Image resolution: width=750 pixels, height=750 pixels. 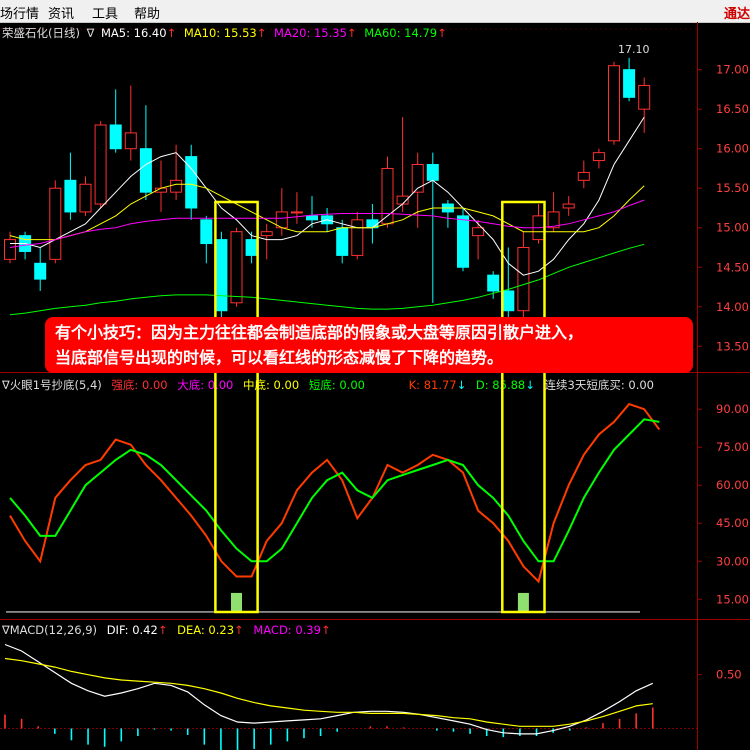 What do you see at coordinates (51, 385) in the screenshot?
I see `kdj-title: ∇火眼1号抄底(5,4)` at bounding box center [51, 385].